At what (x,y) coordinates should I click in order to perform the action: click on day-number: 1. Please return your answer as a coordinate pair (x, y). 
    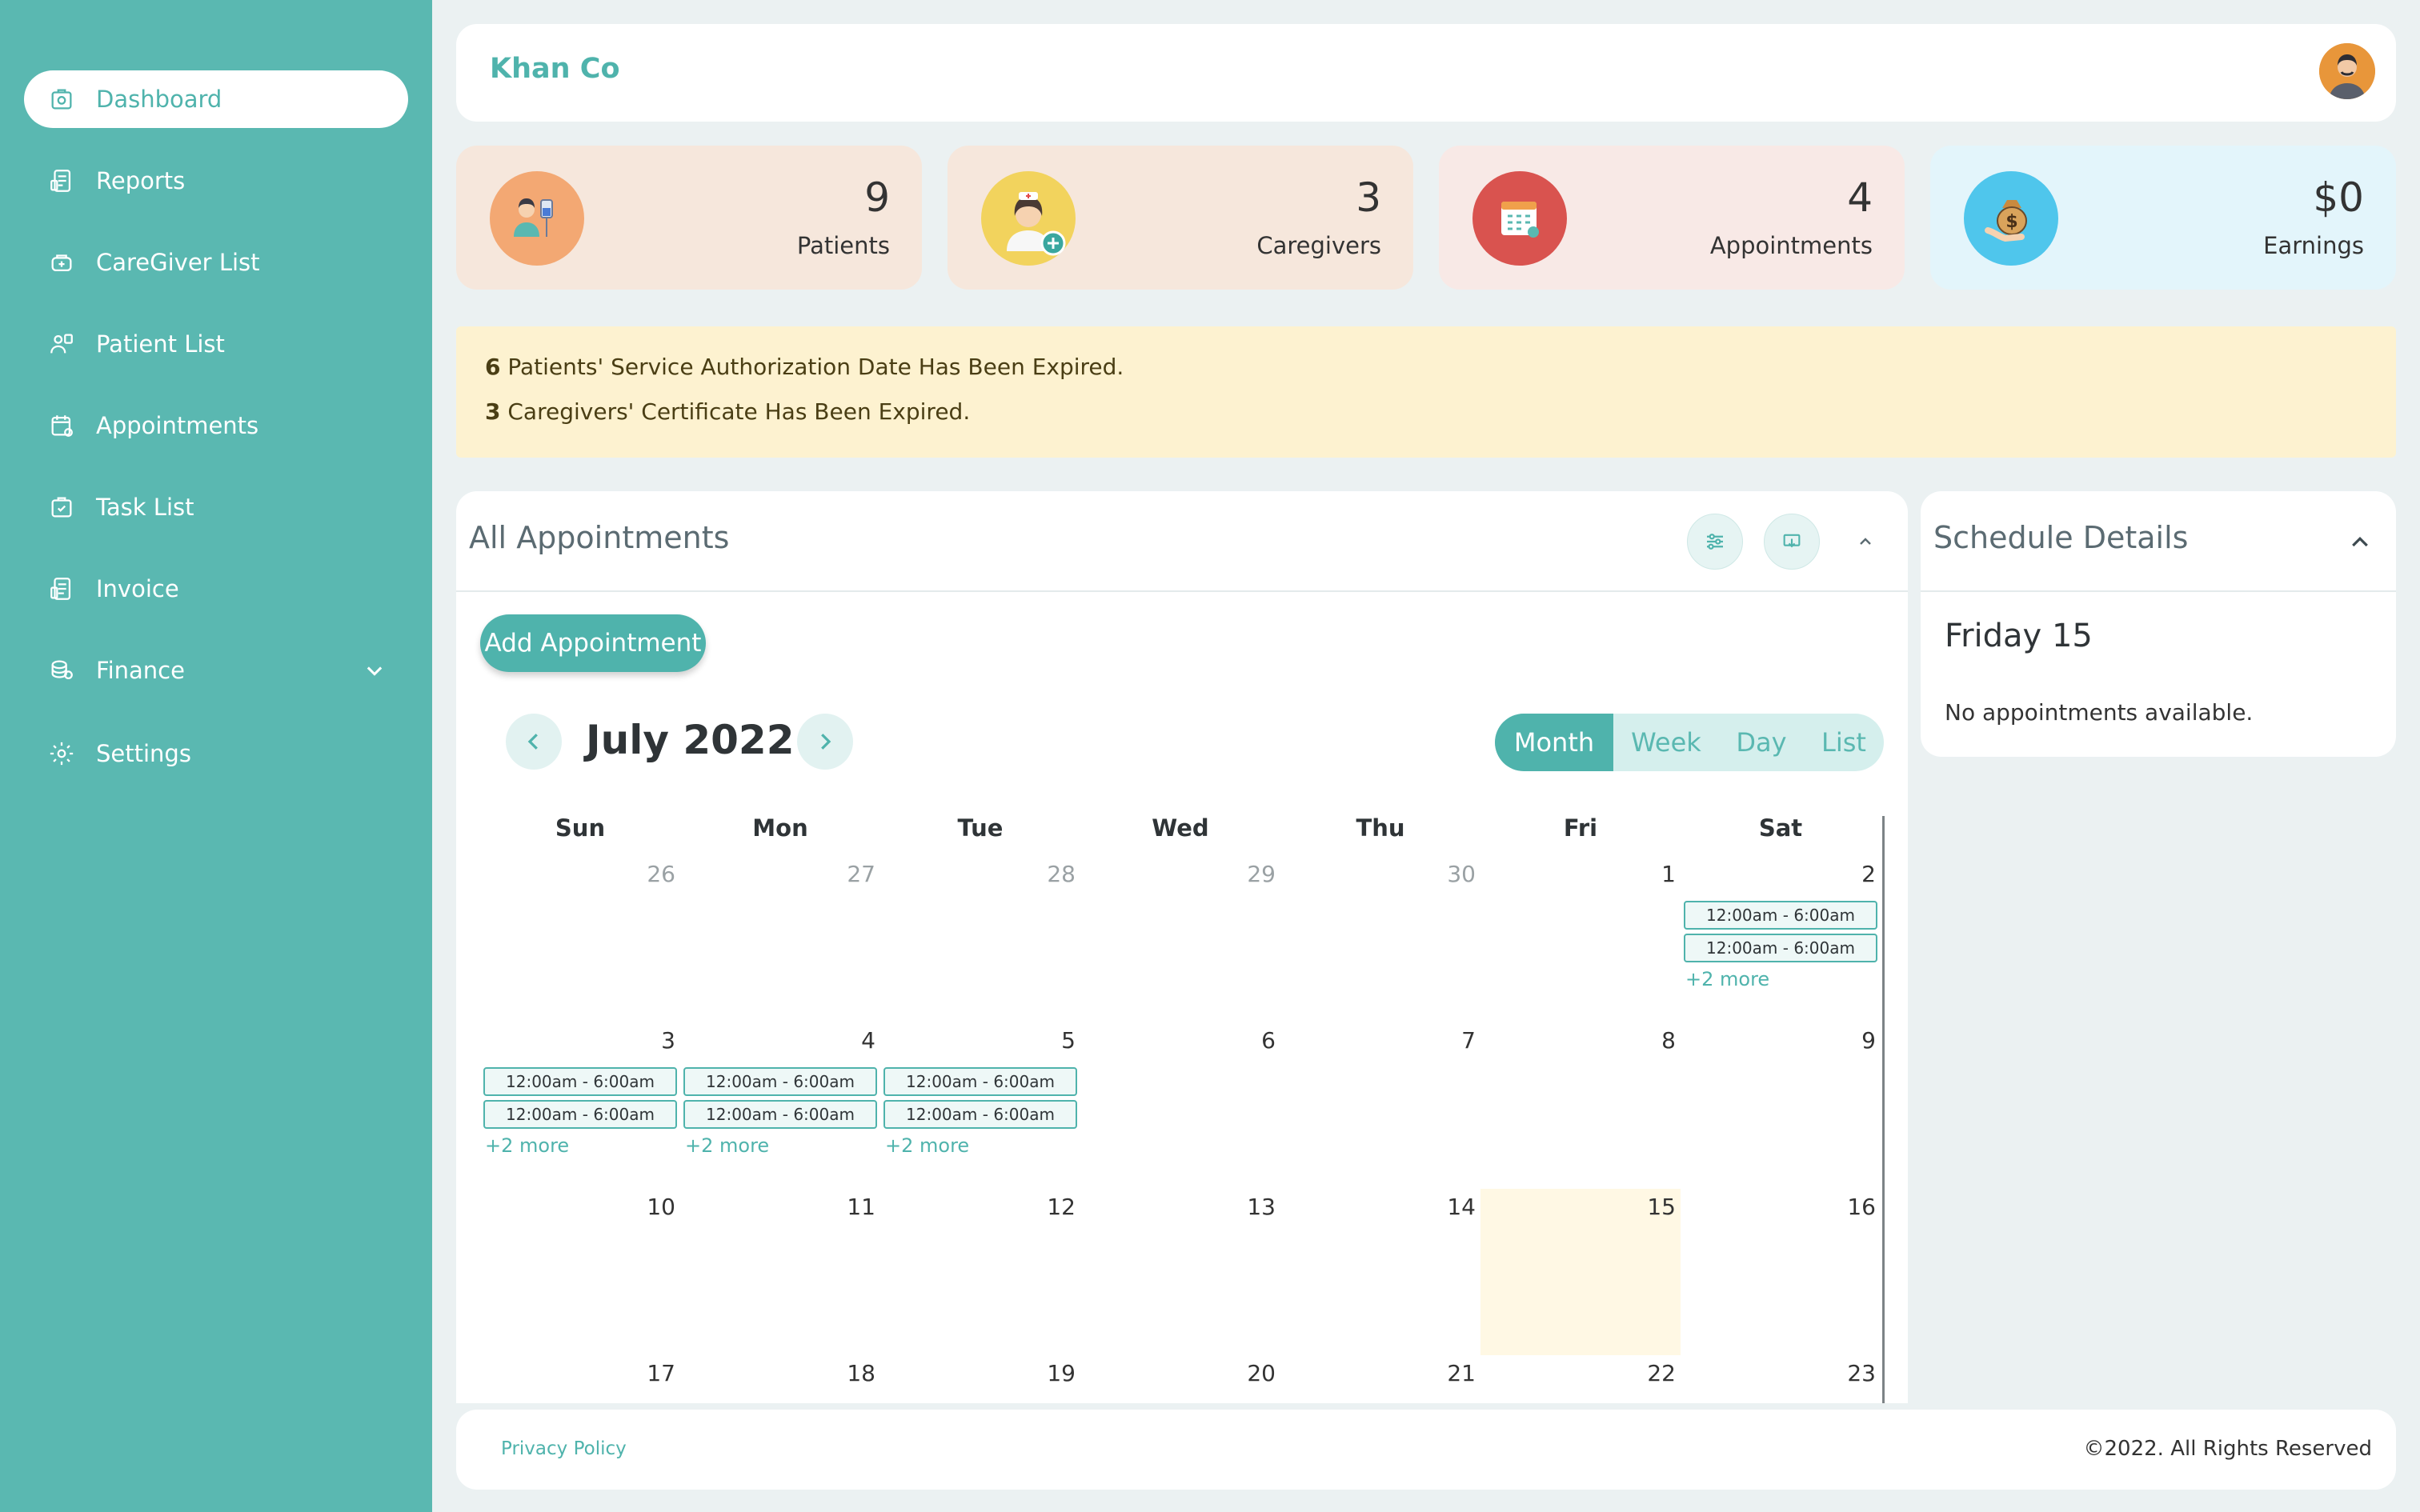
    Looking at the image, I should click on (1669, 874).